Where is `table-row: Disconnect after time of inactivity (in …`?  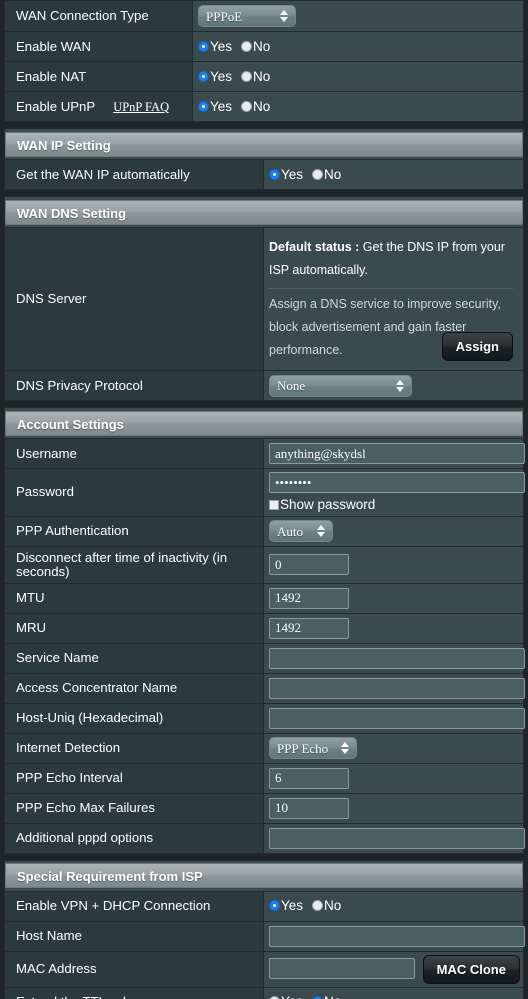 table-row: Disconnect after time of inactivity (in … is located at coordinates (264, 564).